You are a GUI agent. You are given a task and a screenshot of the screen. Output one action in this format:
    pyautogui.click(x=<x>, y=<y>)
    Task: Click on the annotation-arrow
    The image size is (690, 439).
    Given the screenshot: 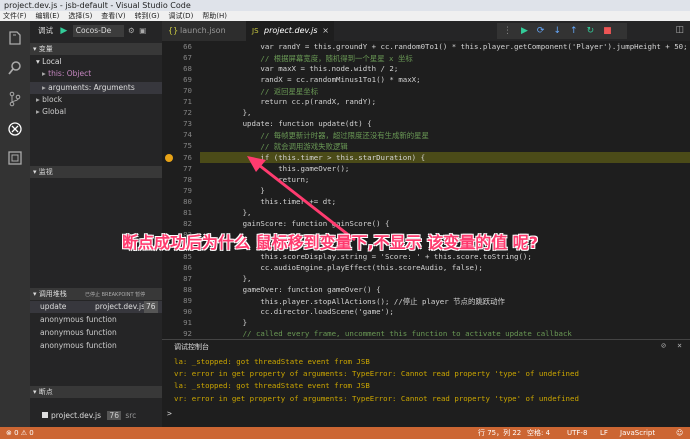 What is the action you would take?
    pyautogui.click(x=301, y=199)
    